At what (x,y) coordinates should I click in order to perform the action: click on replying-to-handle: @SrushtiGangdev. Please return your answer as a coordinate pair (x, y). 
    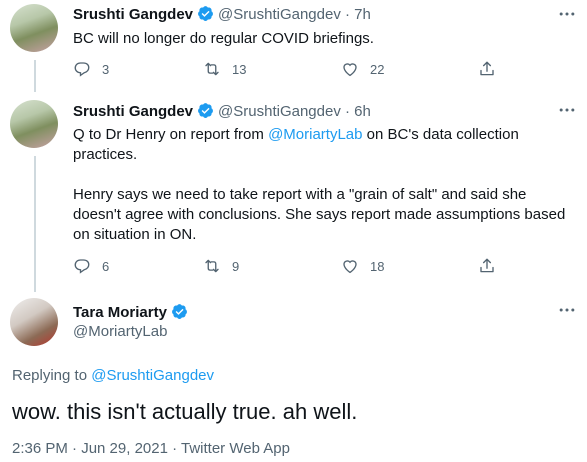
    Looking at the image, I should click on (152, 375).